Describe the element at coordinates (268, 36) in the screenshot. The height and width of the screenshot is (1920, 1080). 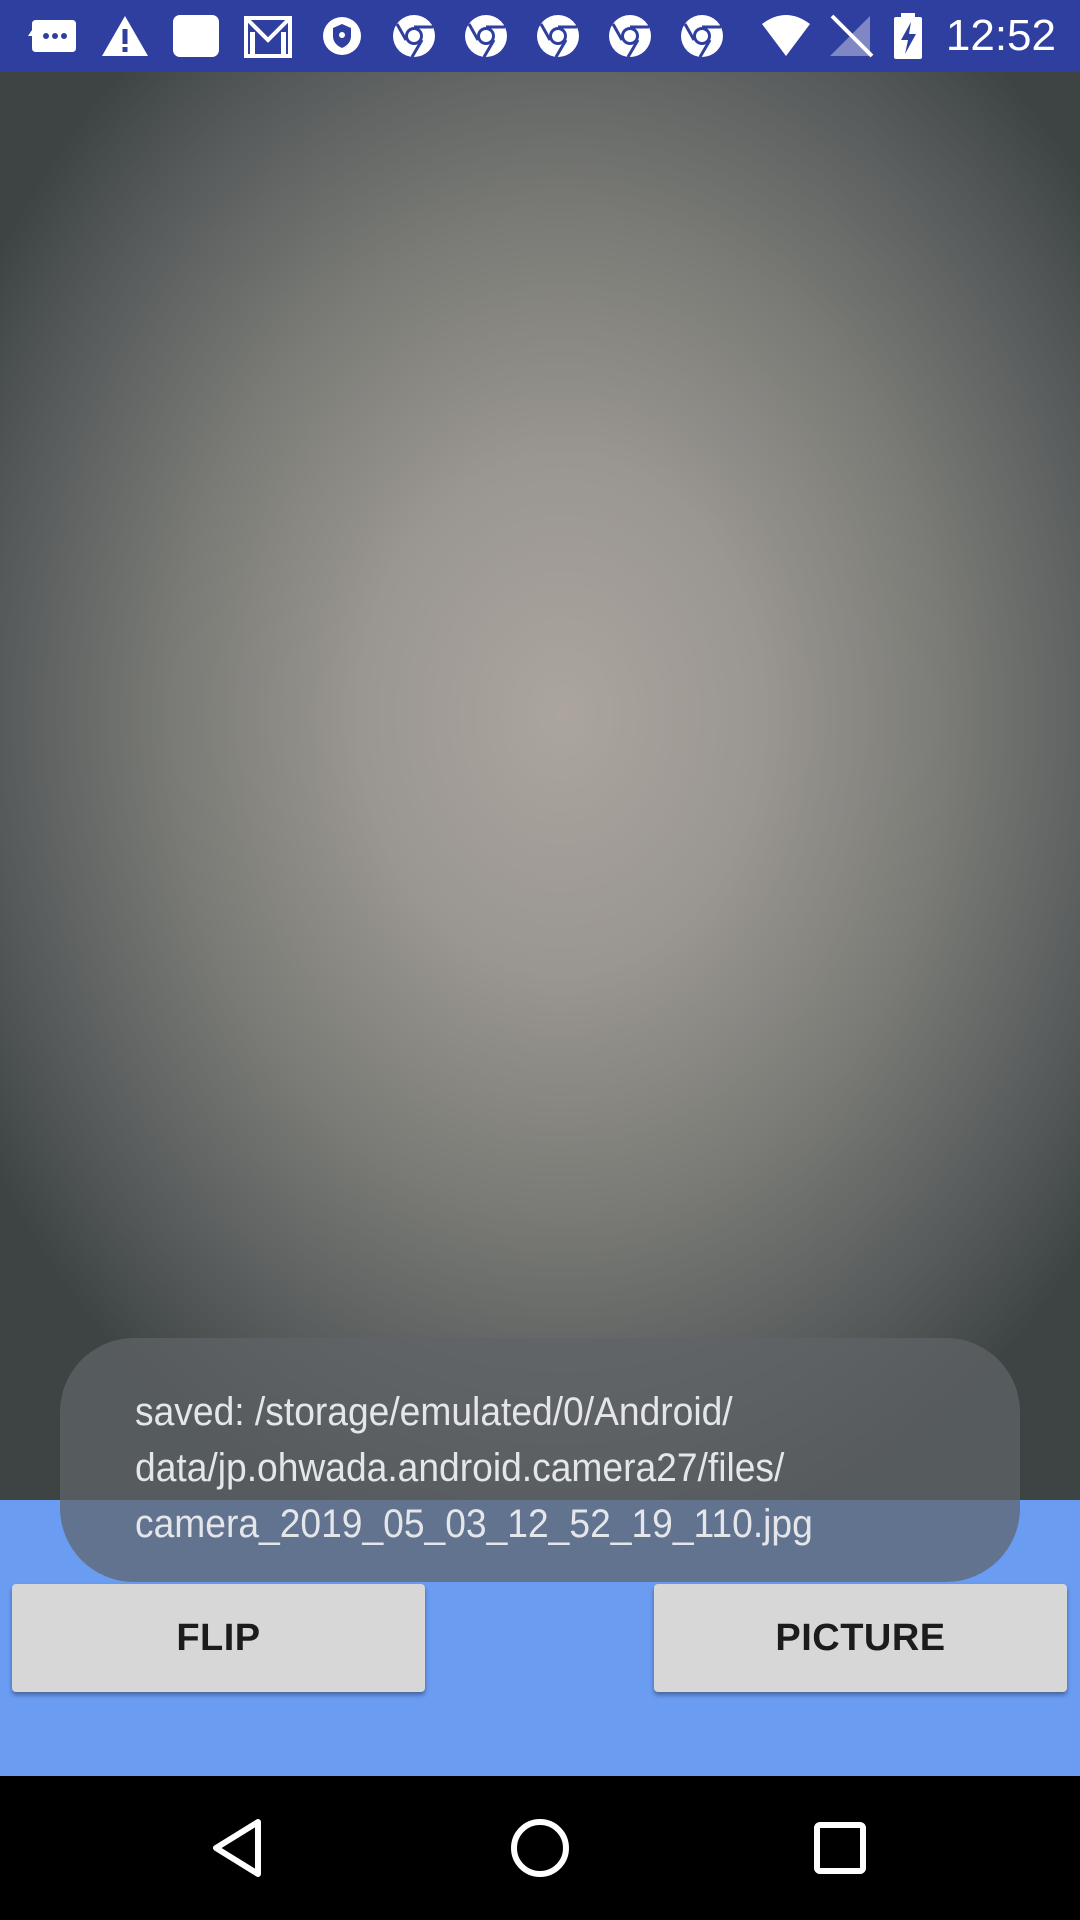
I see `gmail-icon` at that location.